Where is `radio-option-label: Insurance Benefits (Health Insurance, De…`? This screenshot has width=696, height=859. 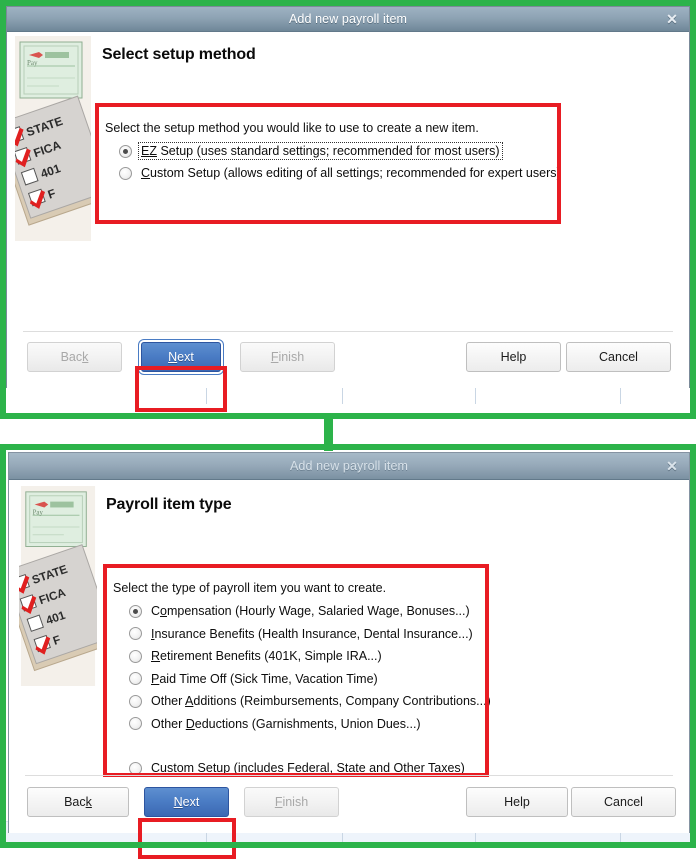
radio-option-label: Insurance Benefits (Health Insurance, De… is located at coordinates (312, 633).